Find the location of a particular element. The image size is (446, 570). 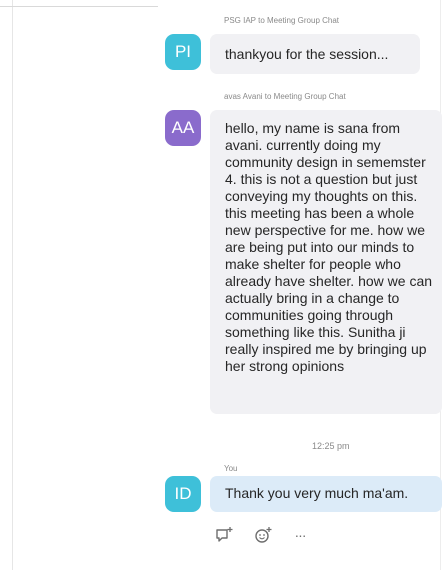

top-divider is located at coordinates (79, 6).